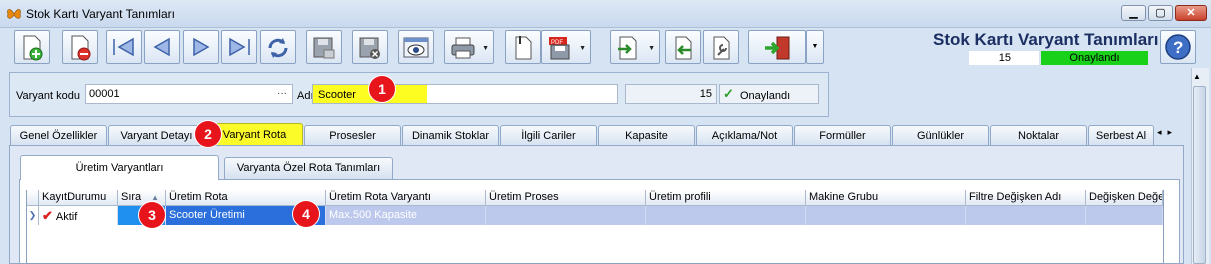 The width and height of the screenshot is (1211, 264). What do you see at coordinates (1124, 198) in the screenshot?
I see `col-header-degisken-deger: Değişken Değer` at bounding box center [1124, 198].